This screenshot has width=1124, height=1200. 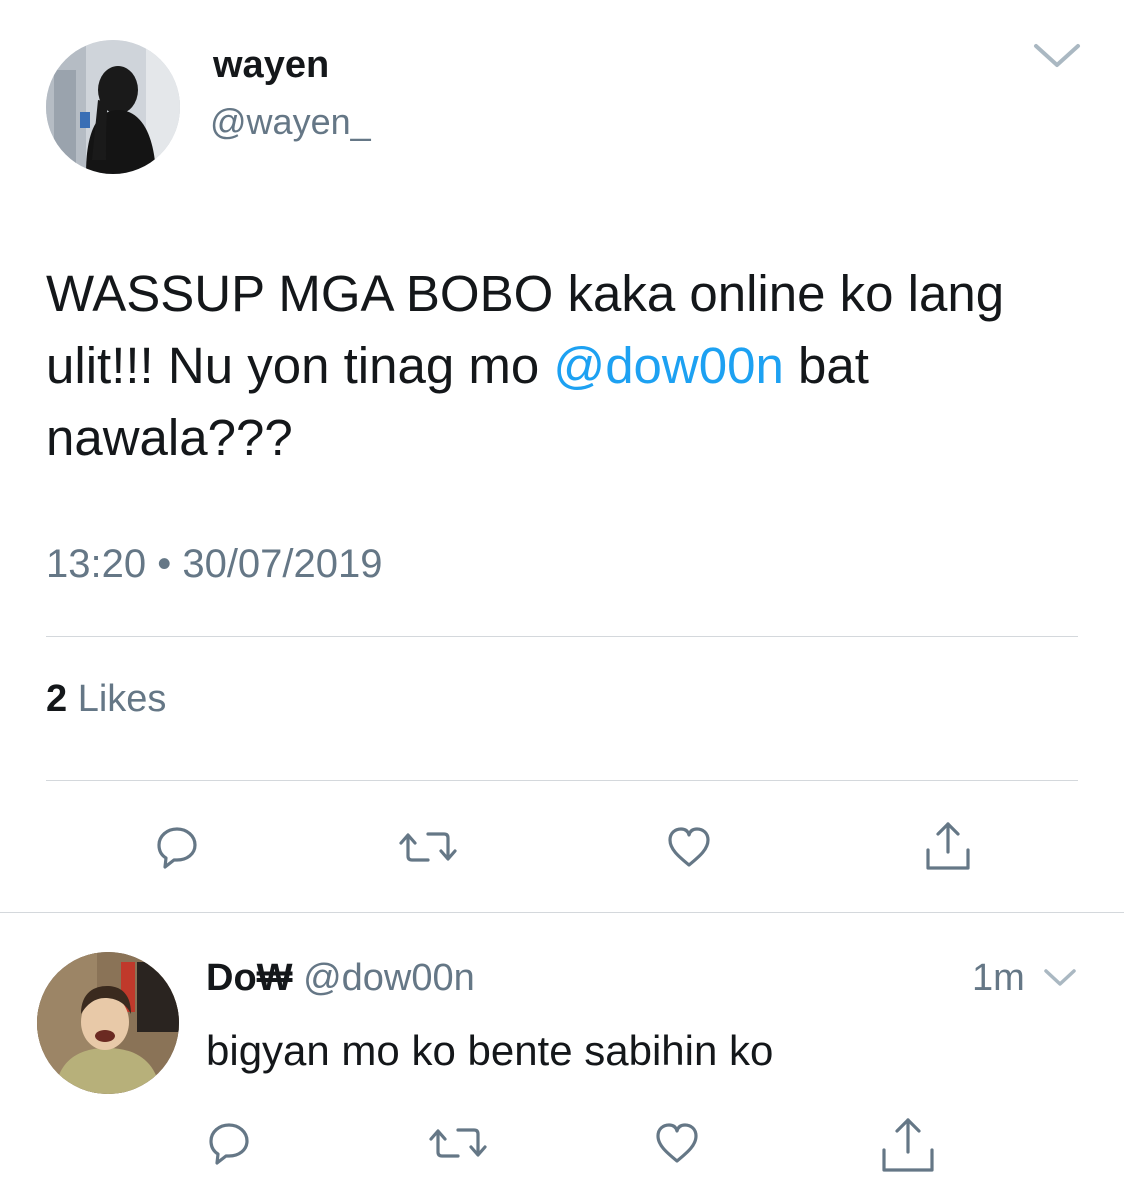 I want to click on likes-label: Likes, so click(x=122, y=699).